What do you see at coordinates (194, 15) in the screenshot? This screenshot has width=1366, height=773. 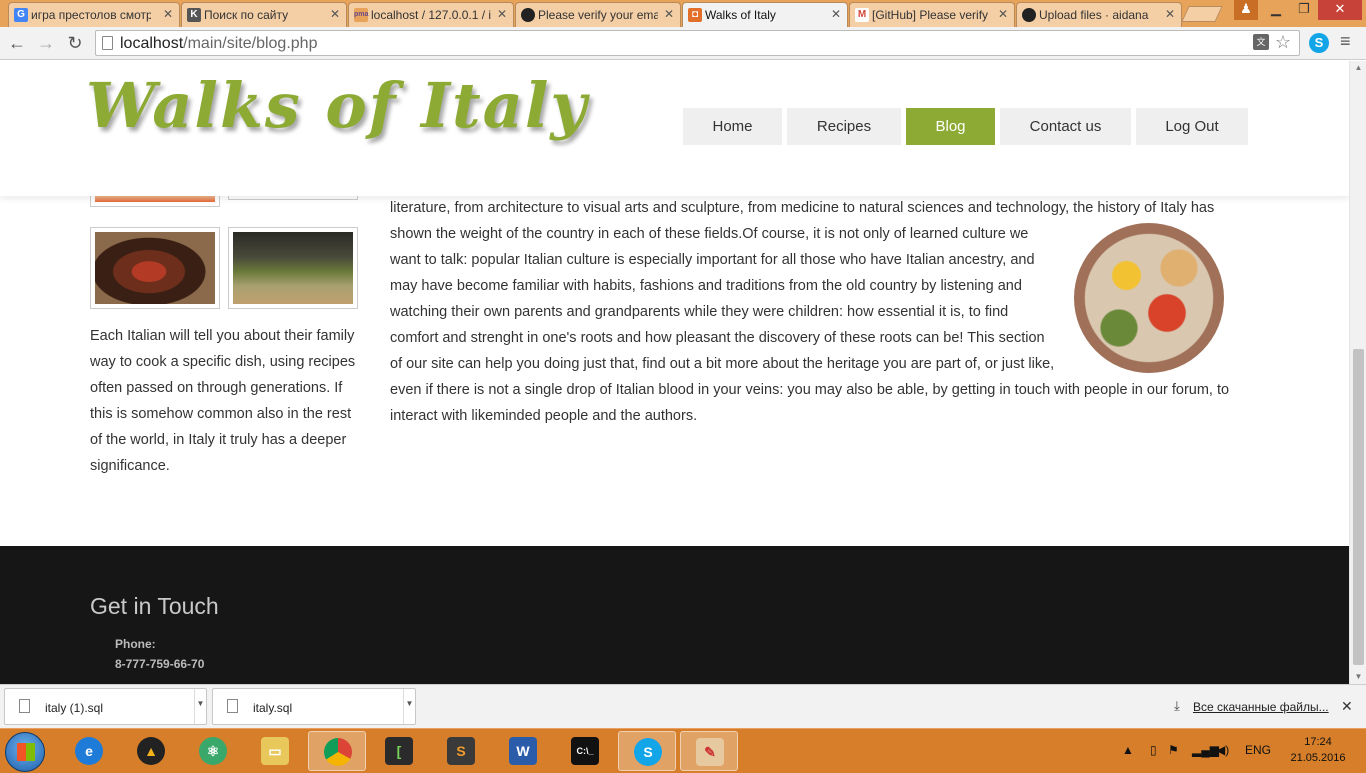 I see `k-favicon-icon: K` at bounding box center [194, 15].